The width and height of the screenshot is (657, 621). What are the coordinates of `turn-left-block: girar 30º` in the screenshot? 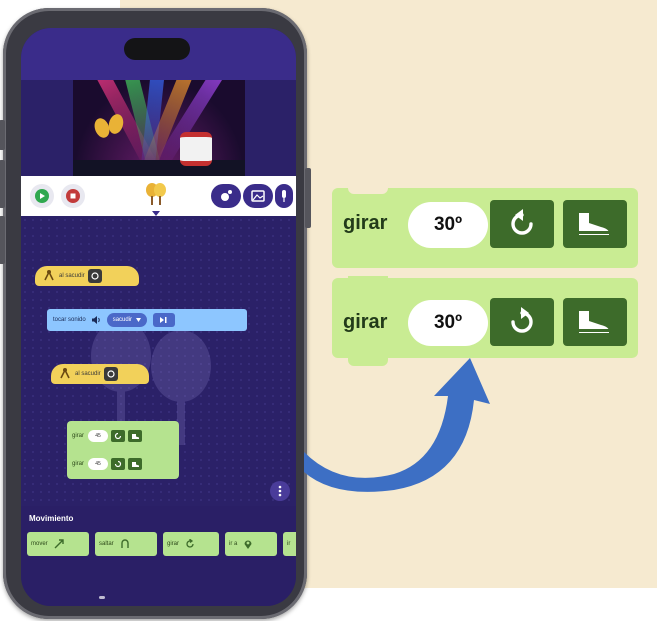 It's located at (485, 227).